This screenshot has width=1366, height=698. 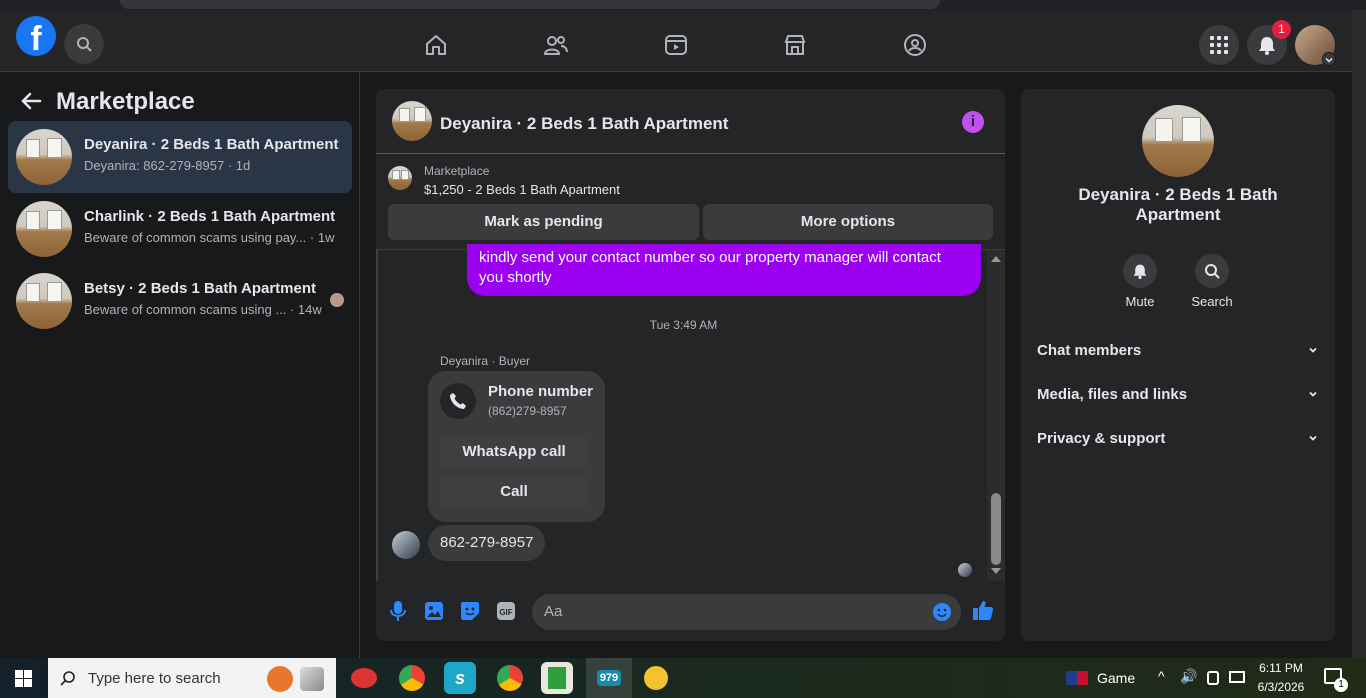 What do you see at coordinates (210, 216) in the screenshot?
I see `conversation-name: Charlink · 2 Beds 1 Bath Apartment` at bounding box center [210, 216].